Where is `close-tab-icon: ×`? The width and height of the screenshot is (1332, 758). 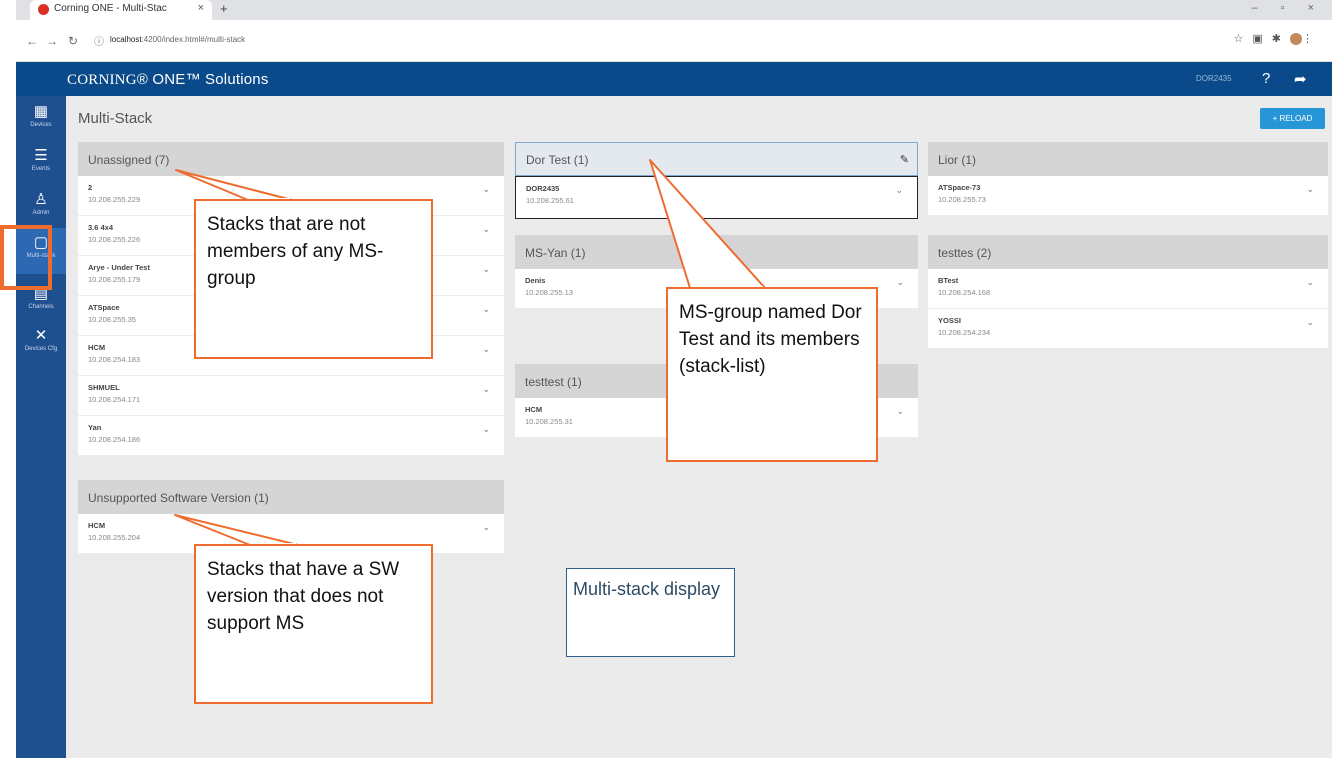
close-tab-icon: × is located at coordinates (201, 8).